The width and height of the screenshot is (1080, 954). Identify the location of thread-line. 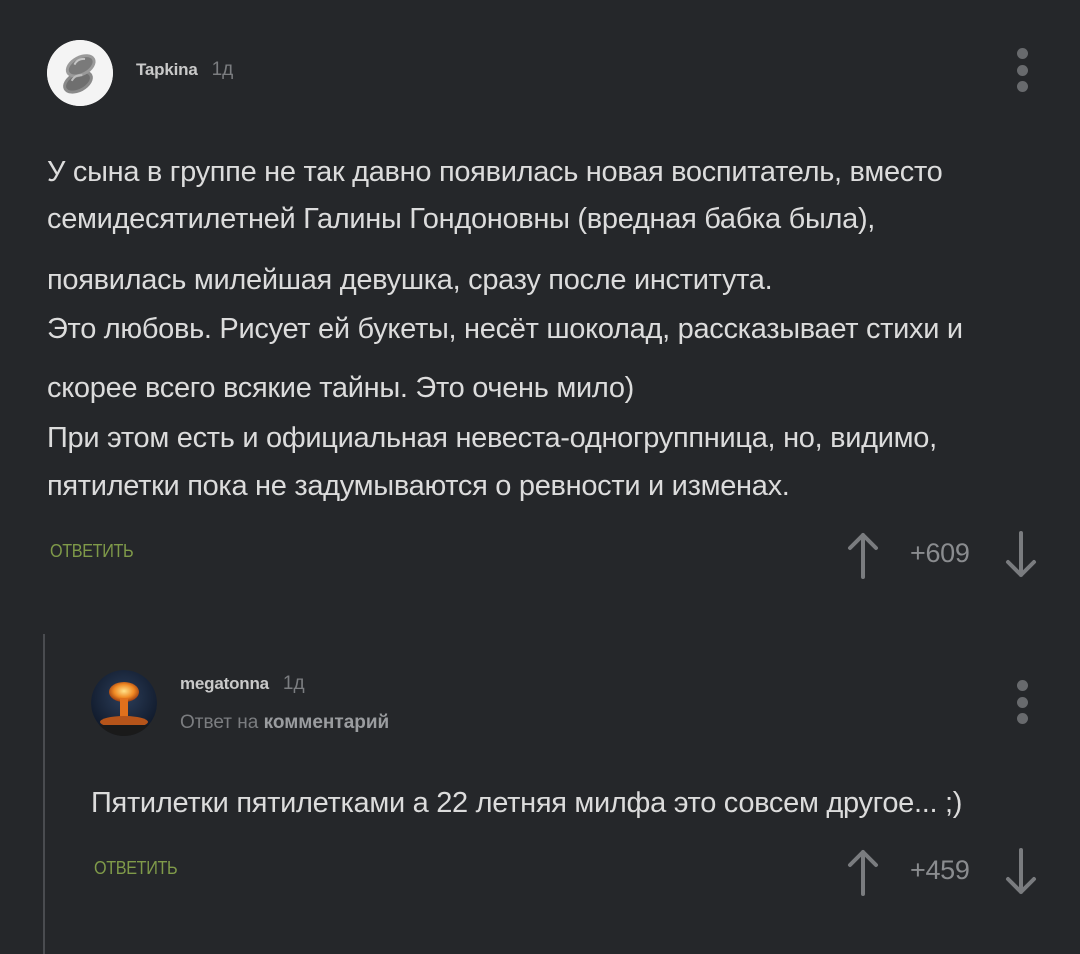
(44, 794).